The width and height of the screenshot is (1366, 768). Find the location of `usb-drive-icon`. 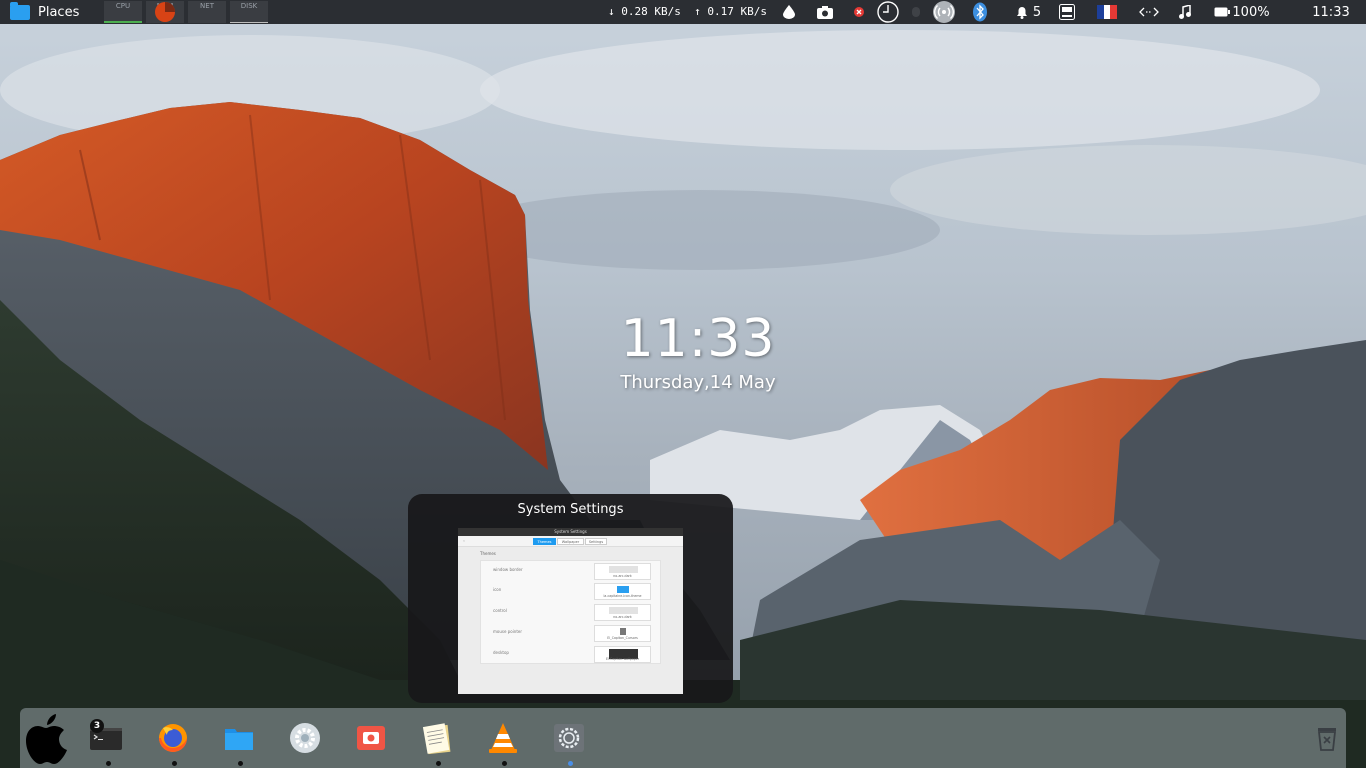

usb-drive-icon is located at coordinates (1067, 12).